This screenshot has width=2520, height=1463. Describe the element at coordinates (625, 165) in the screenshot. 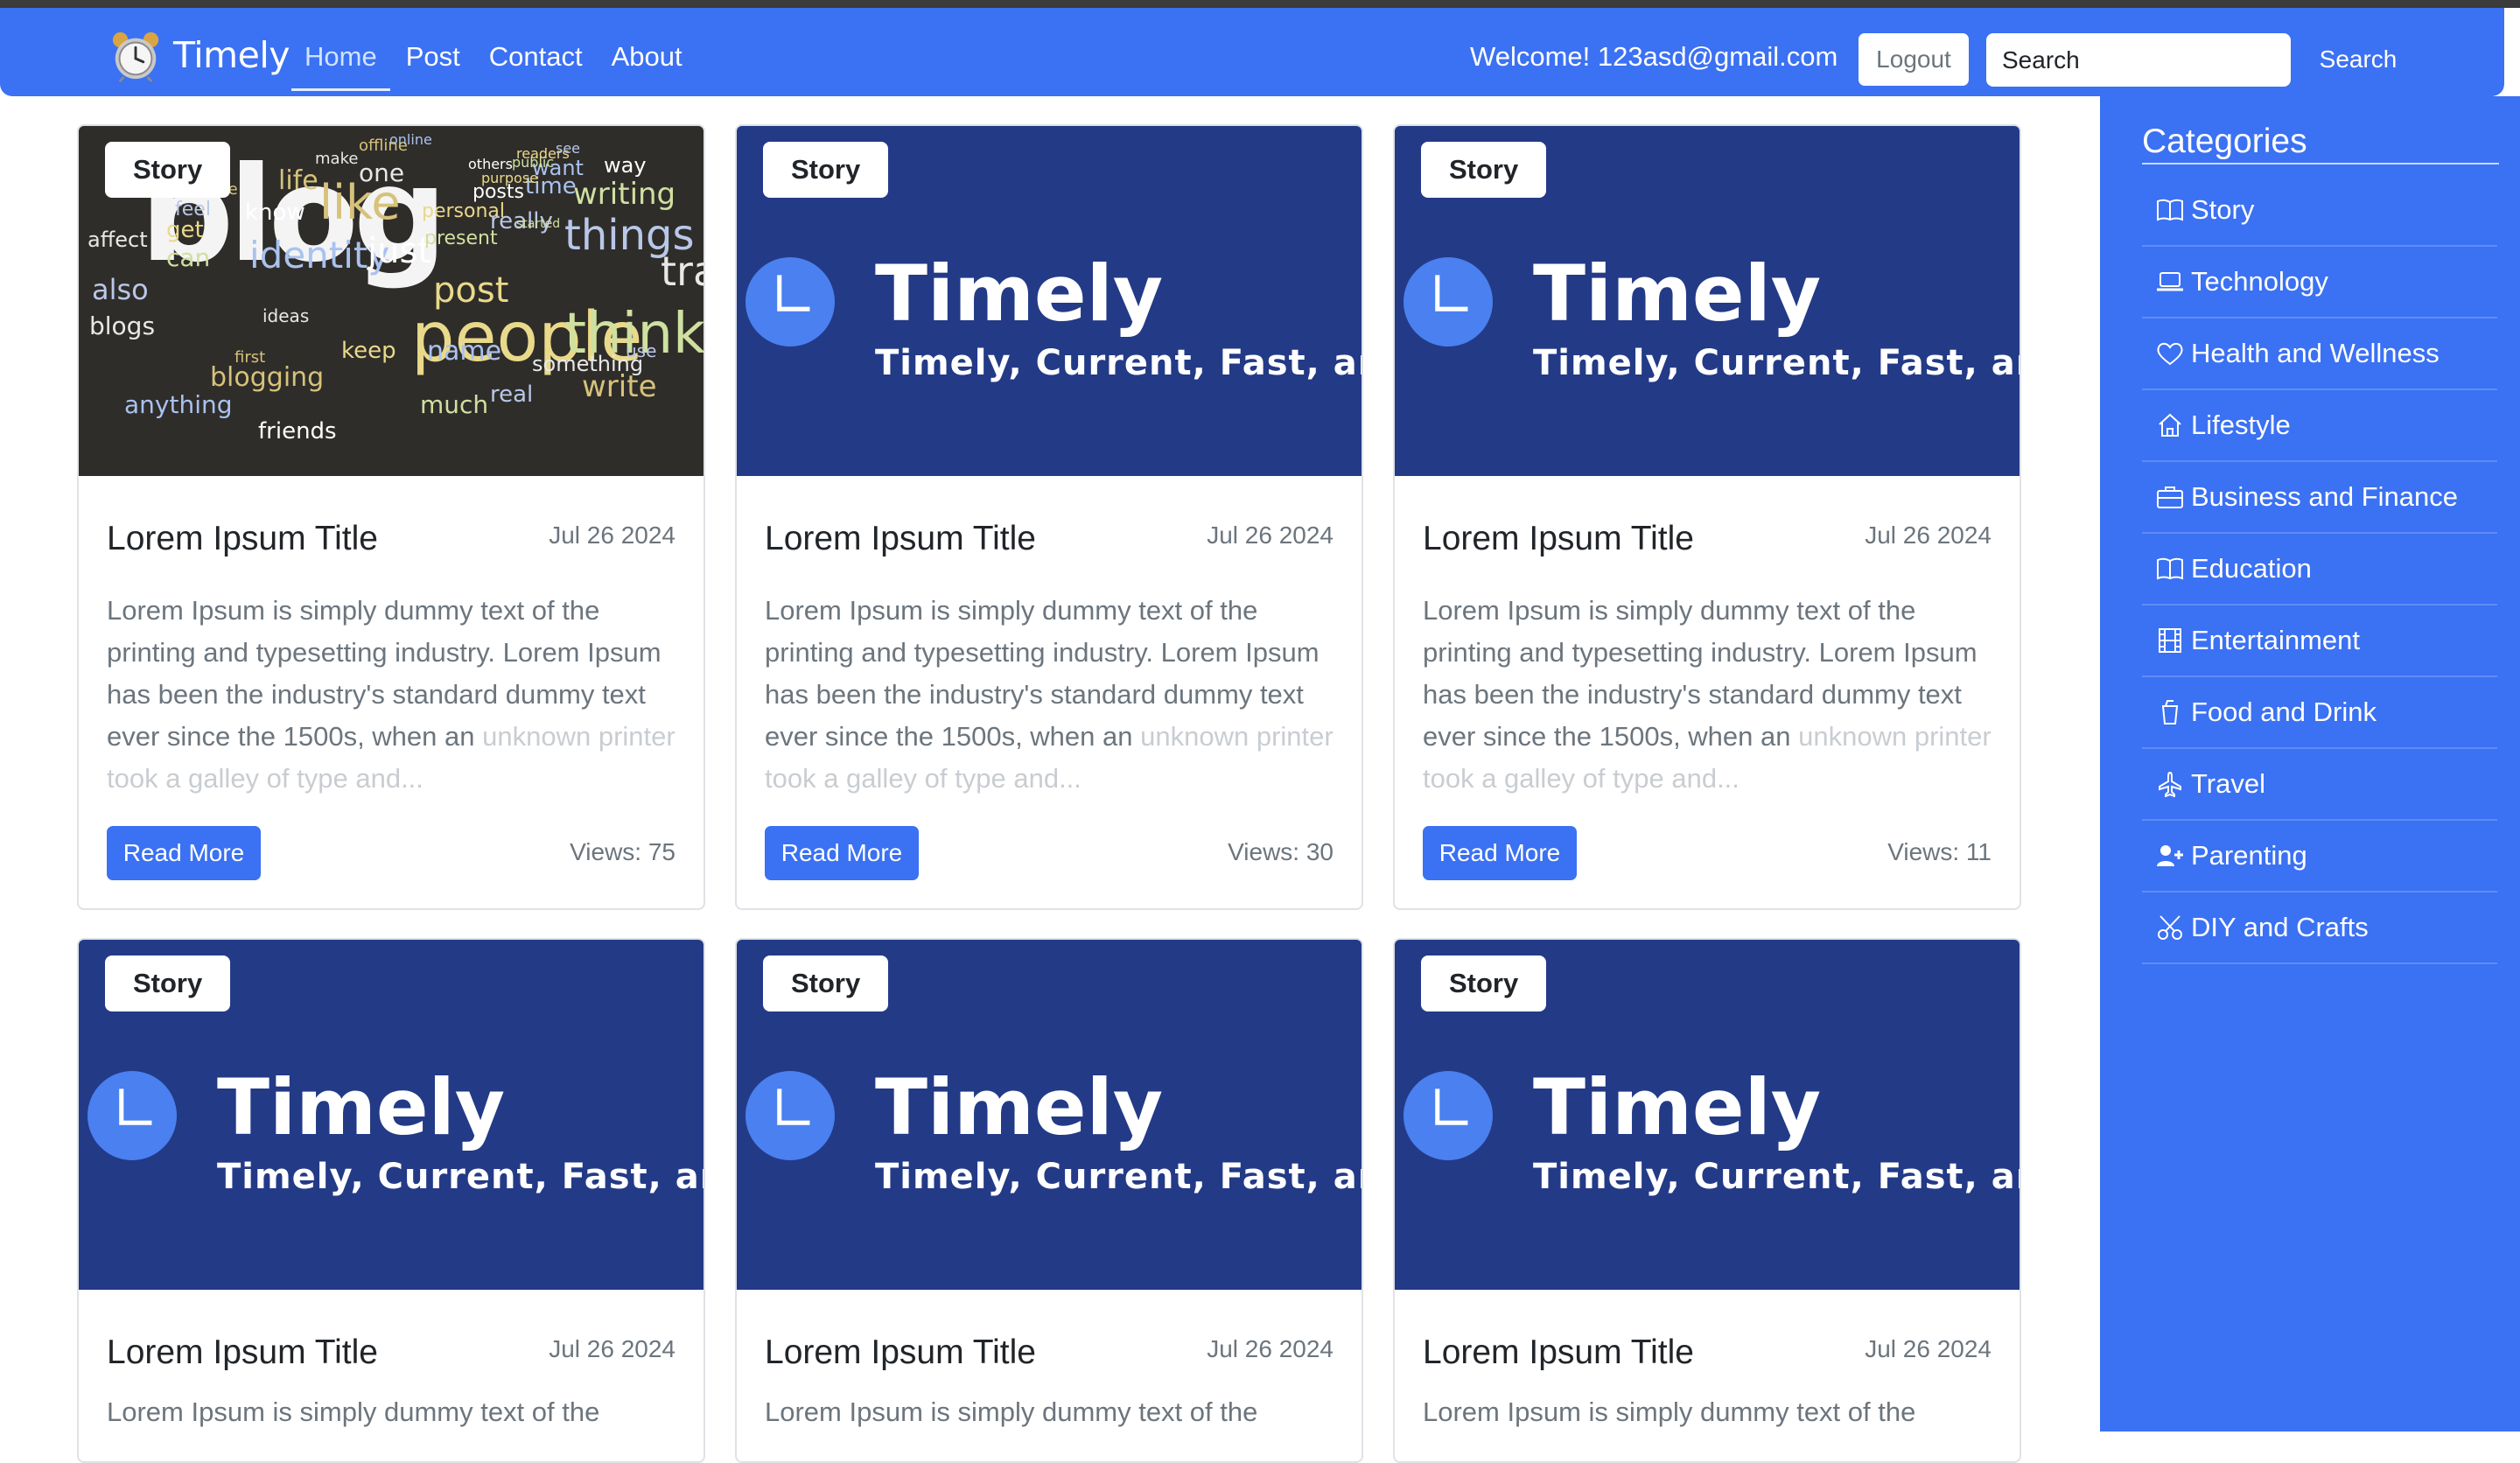

I see `word-cloud-word: way` at that location.